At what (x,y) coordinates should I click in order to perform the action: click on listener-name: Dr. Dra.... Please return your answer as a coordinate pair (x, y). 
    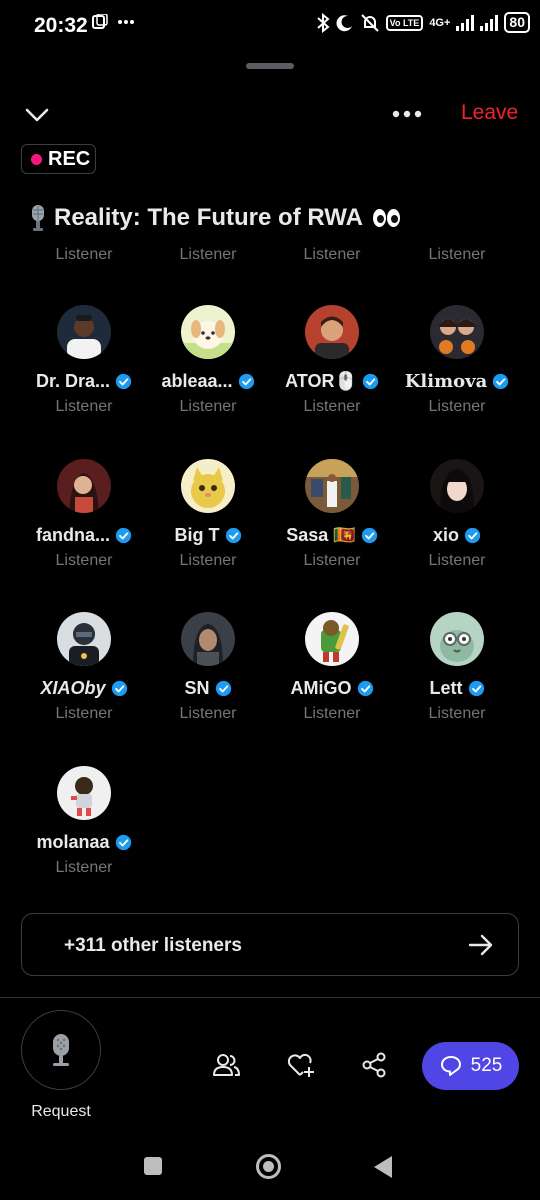
    Looking at the image, I should click on (73, 381).